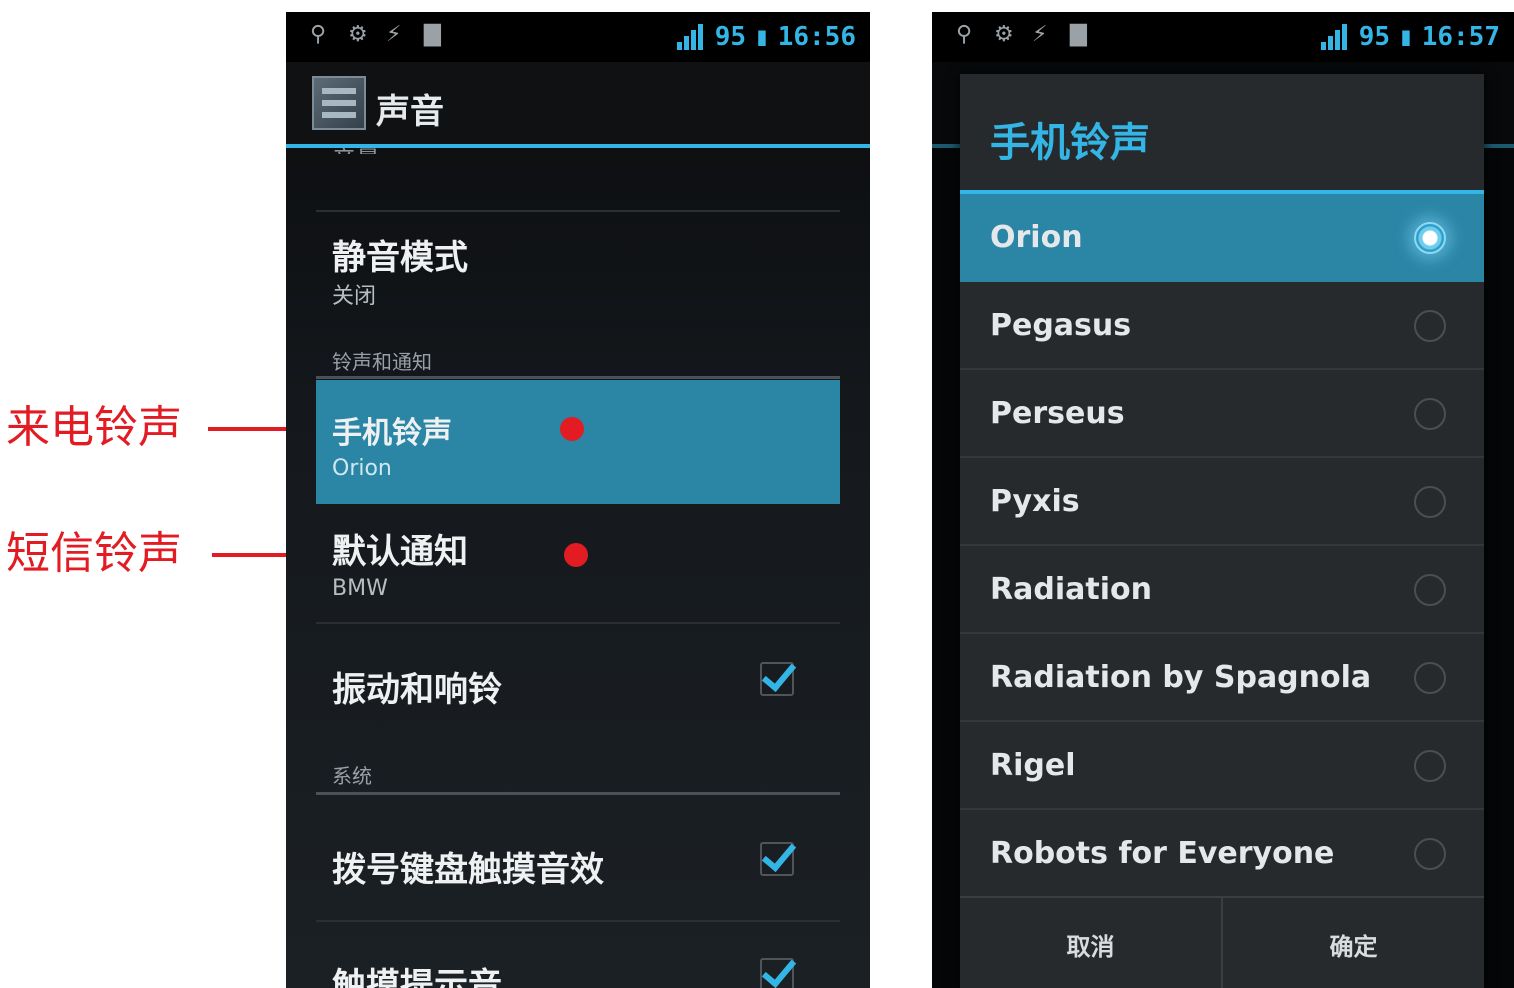 The width and height of the screenshot is (1514, 988). Describe the element at coordinates (417, 690) in the screenshot. I see `setting-title: 振动和响铃` at that location.